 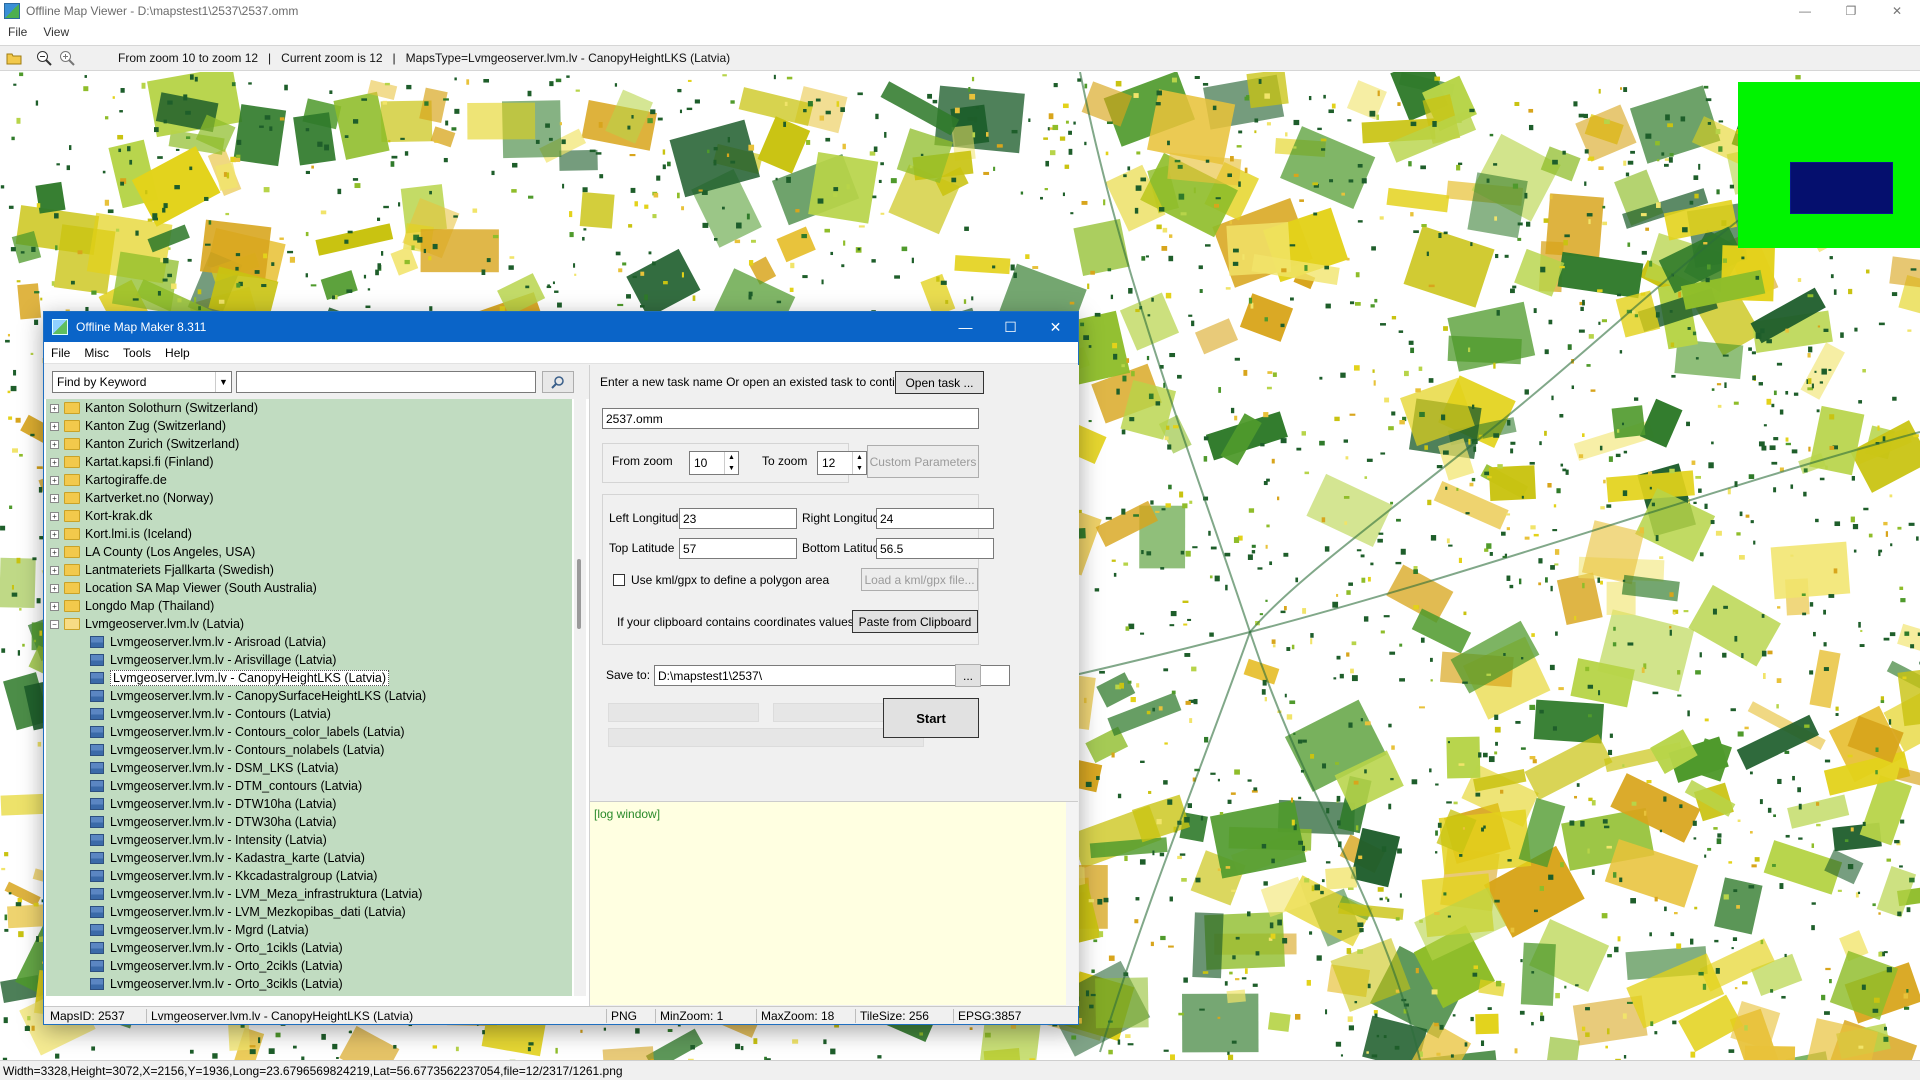 I want to click on log-window: [log window], so click(x=834, y=903).